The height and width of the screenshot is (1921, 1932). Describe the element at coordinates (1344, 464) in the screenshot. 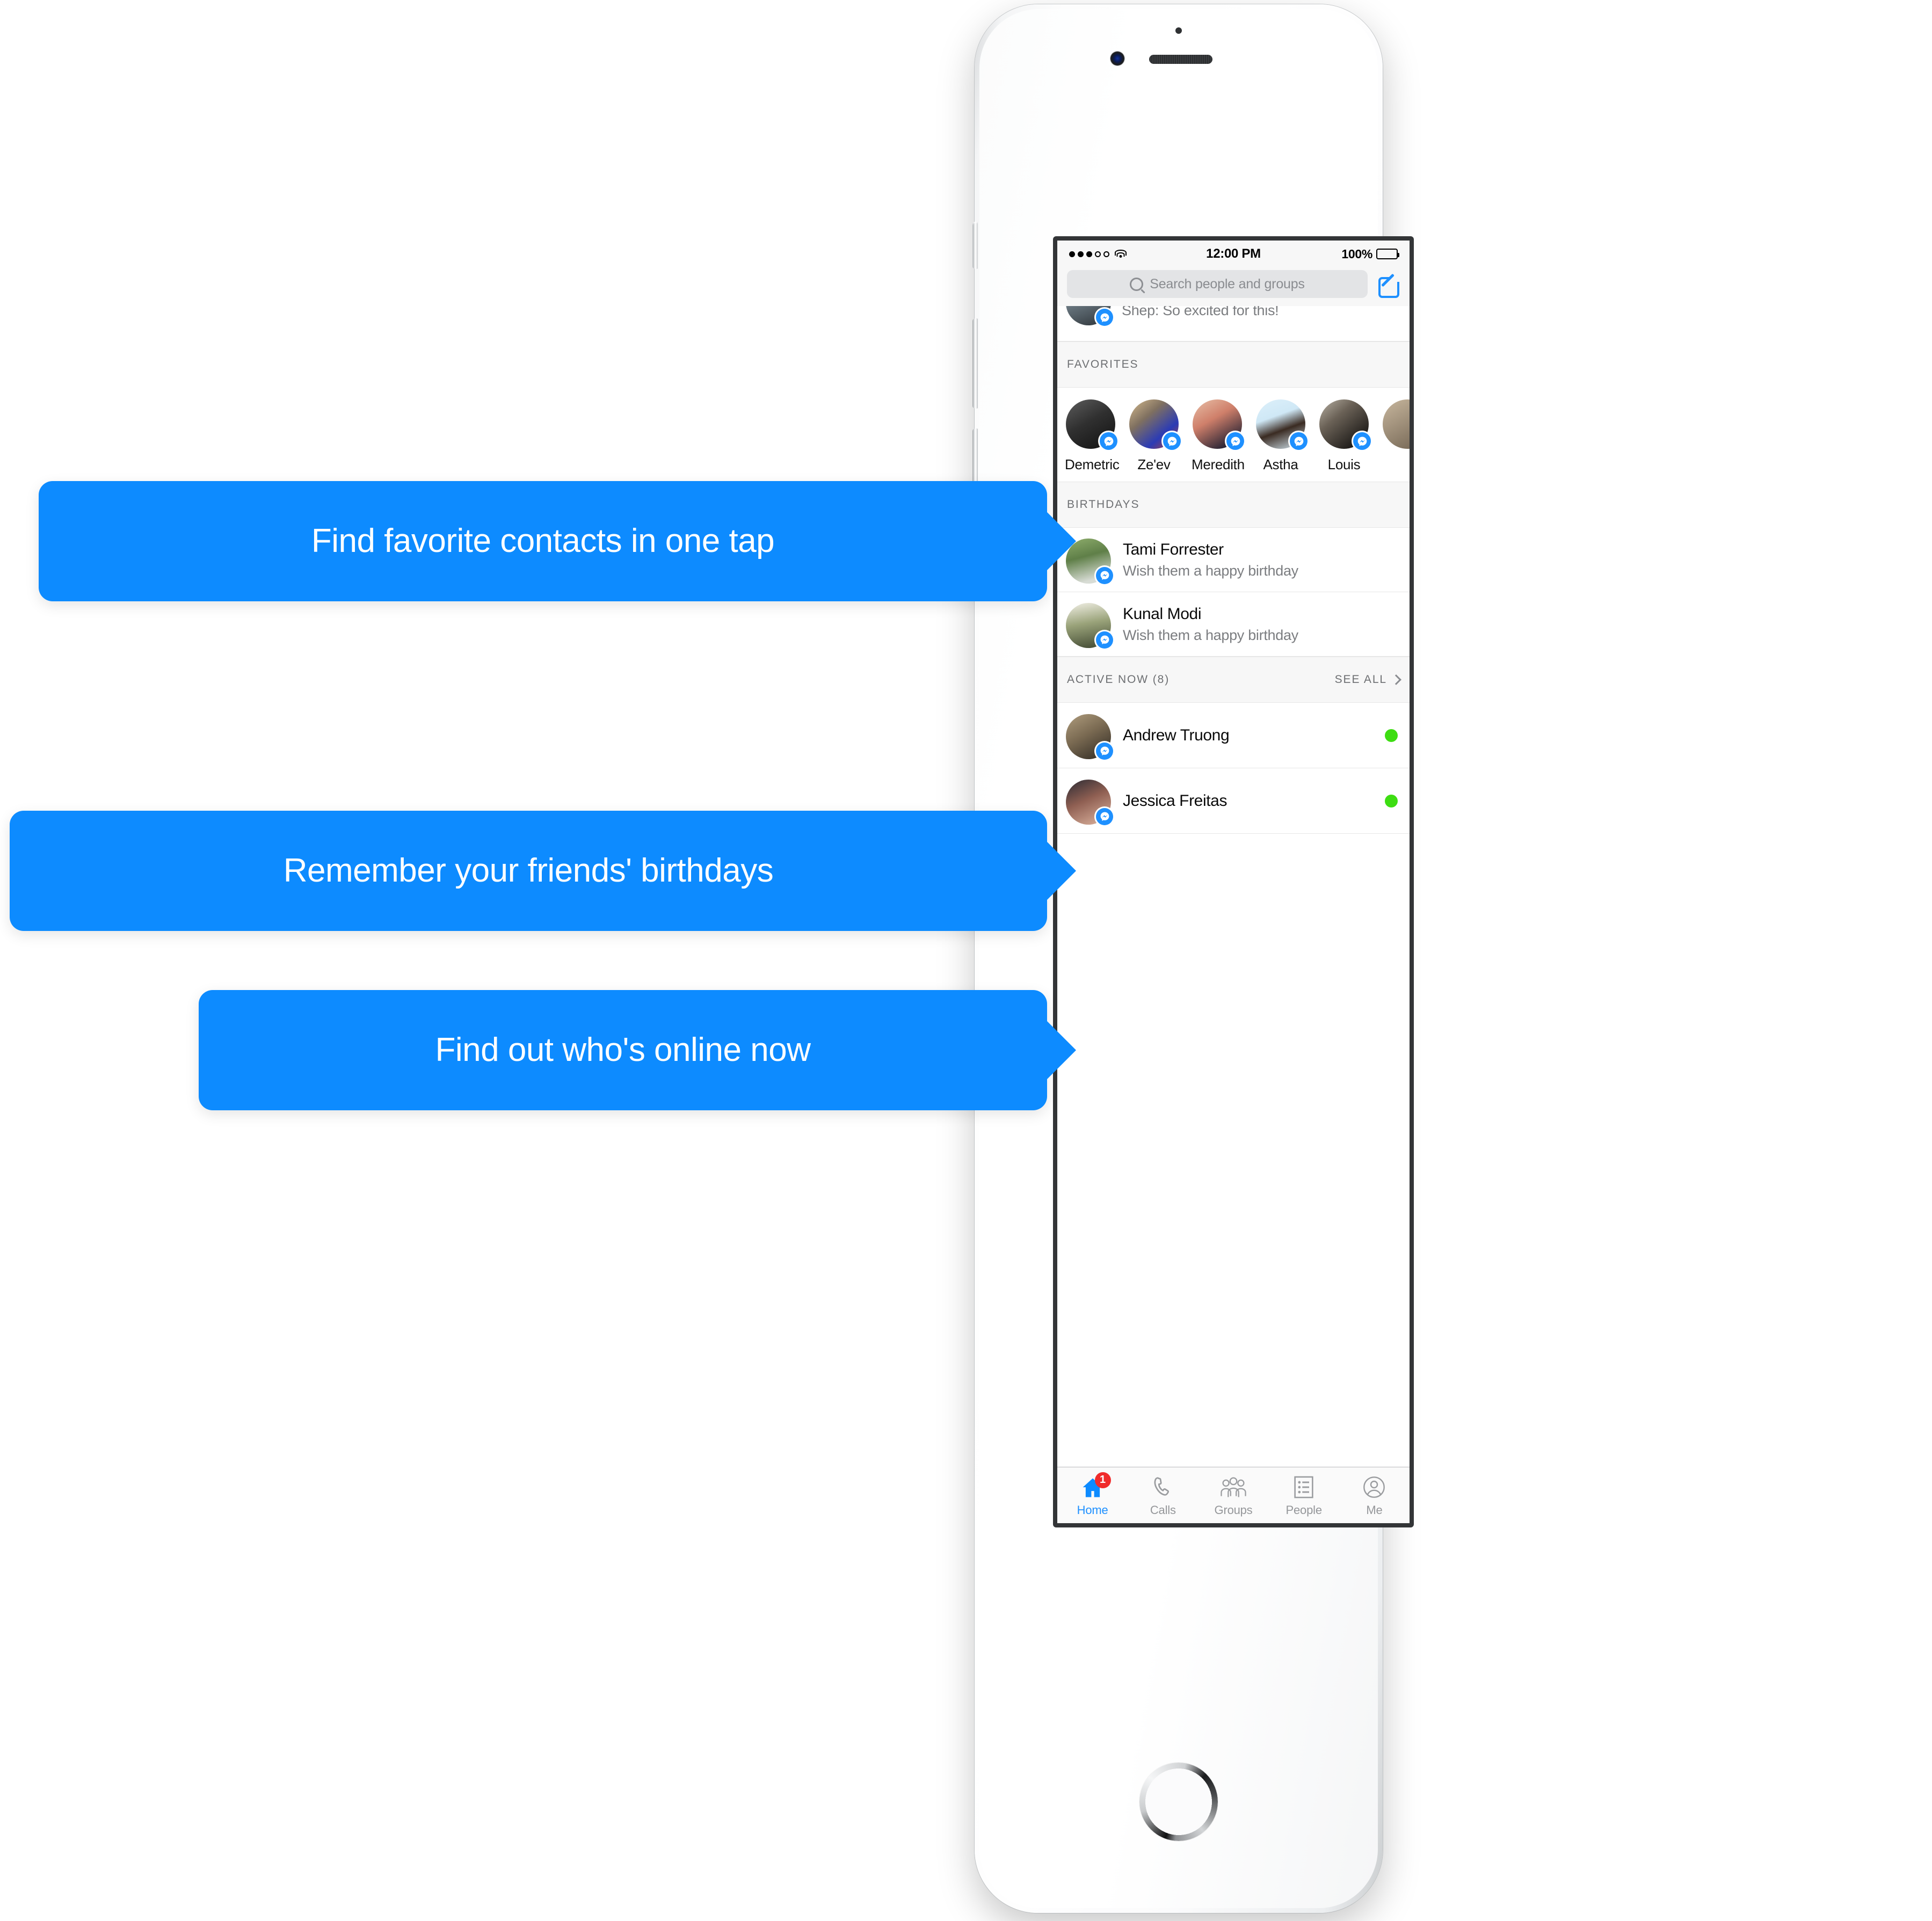

I see `favorite-name: Louis` at that location.